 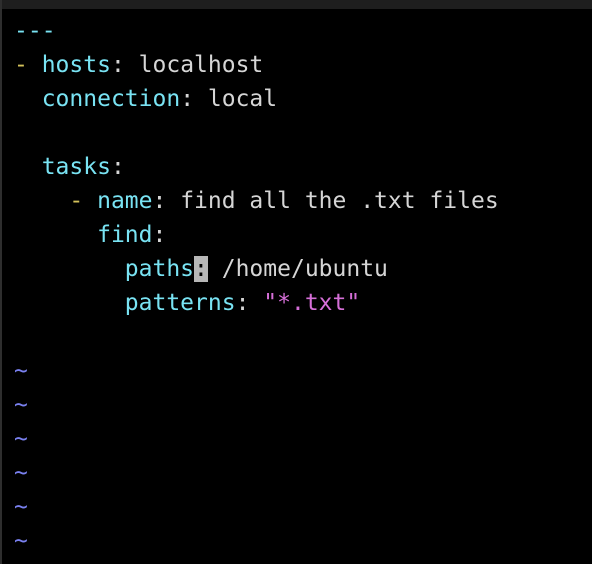 I want to click on line-3: connection: local, so click(x=256, y=99).